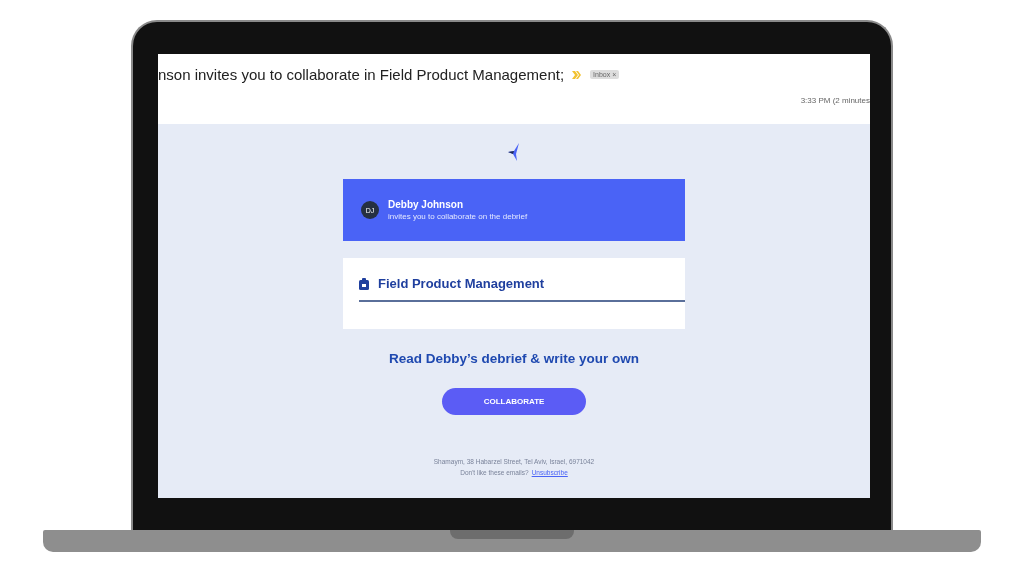 The image size is (1024, 576). I want to click on bird-logo-icon, so click(514, 152).